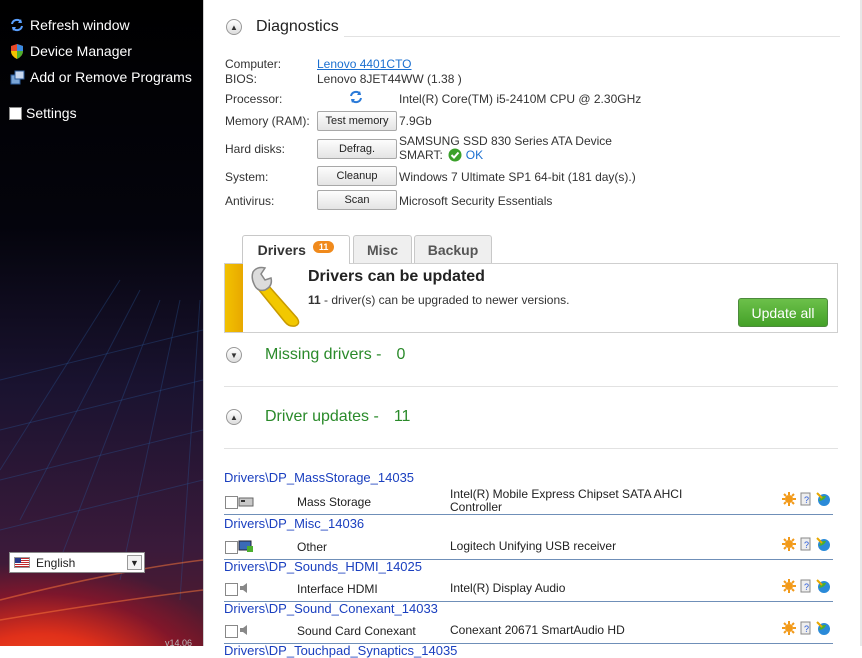 The height and width of the screenshot is (658, 862). Describe the element at coordinates (43, 113) in the screenshot. I see `settings-toggle: Settings` at that location.